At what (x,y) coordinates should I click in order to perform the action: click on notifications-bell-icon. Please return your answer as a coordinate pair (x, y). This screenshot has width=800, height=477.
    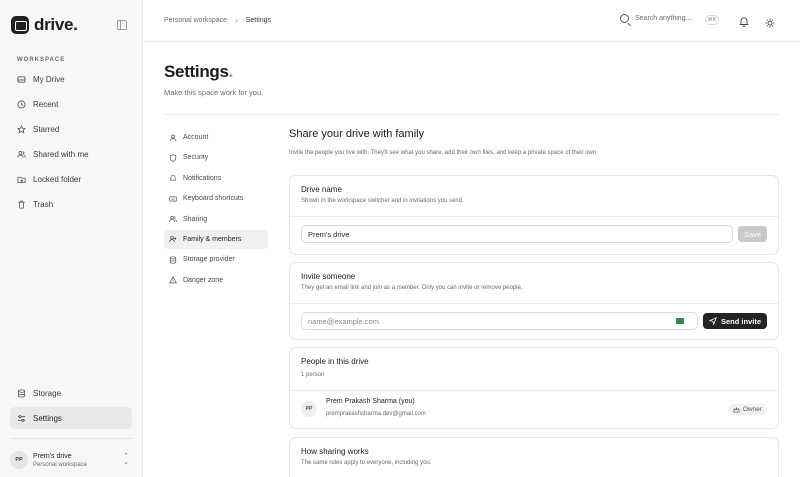
    Looking at the image, I should click on (744, 20).